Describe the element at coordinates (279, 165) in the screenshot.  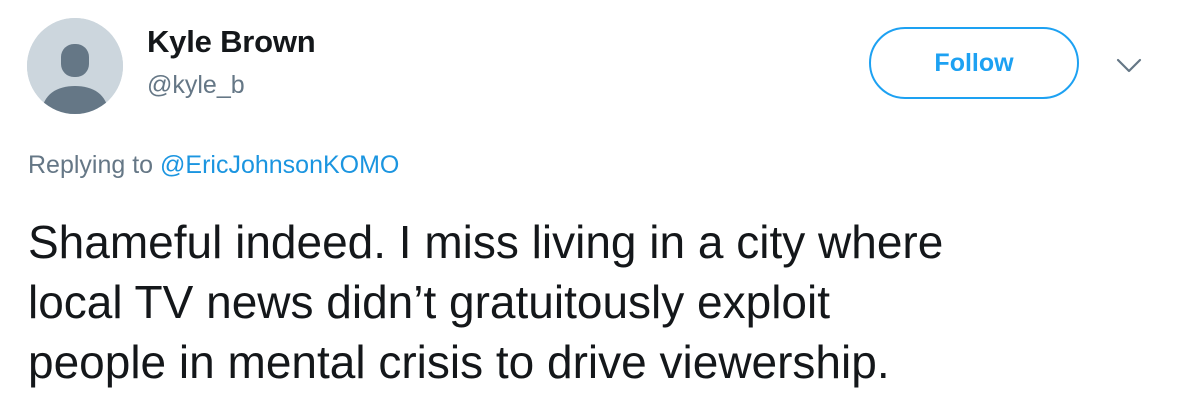
I see `reply-mention-link: @EricJohnsonKOMO` at that location.